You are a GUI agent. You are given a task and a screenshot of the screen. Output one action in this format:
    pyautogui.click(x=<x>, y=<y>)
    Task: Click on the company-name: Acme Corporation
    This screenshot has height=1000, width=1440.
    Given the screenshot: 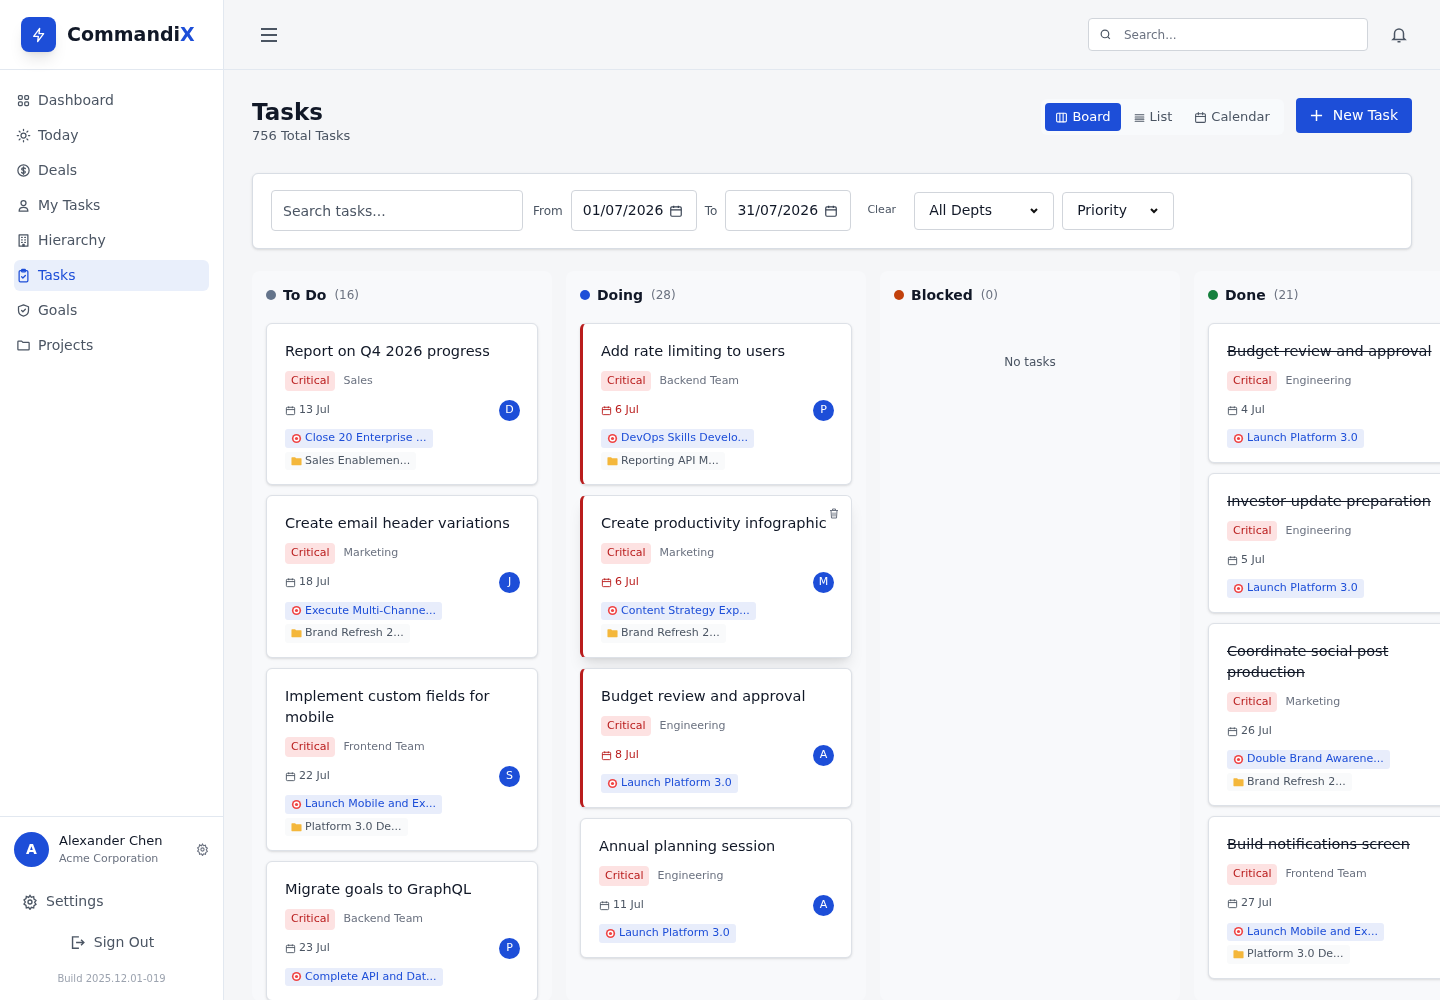 What is the action you would take?
    pyautogui.click(x=109, y=858)
    